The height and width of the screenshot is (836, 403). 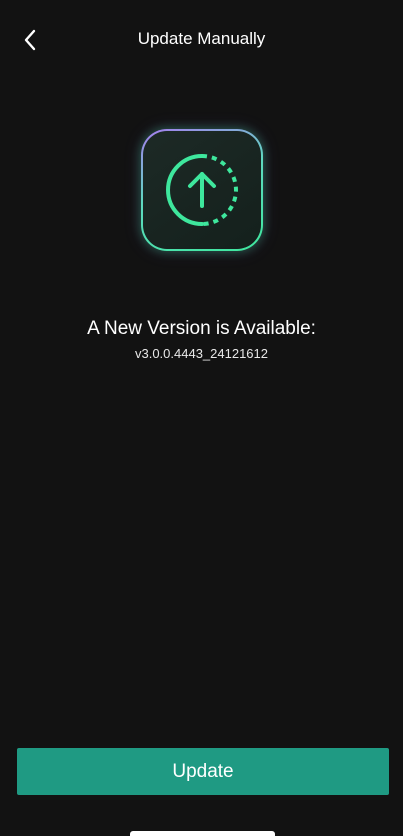 I want to click on header-bar: Update Manually, so click(x=201, y=39).